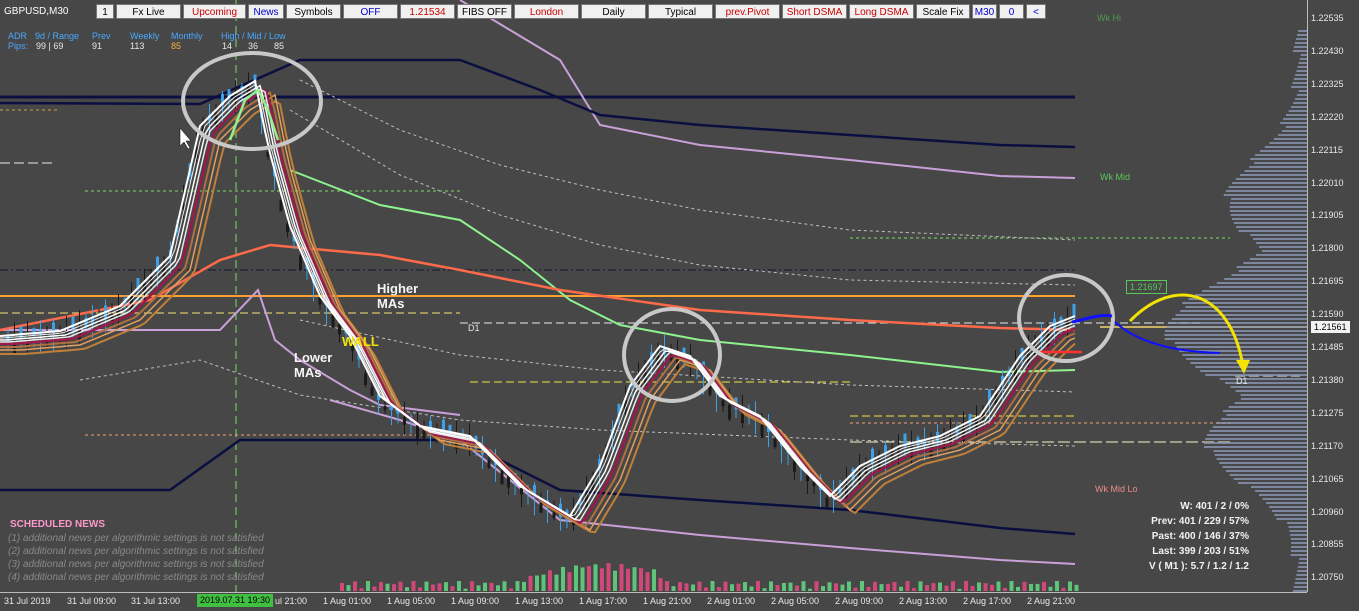 This screenshot has height=611, width=1359. Describe the element at coordinates (148, 11) in the screenshot. I see `toolbar-button-1: Fx Live` at that location.